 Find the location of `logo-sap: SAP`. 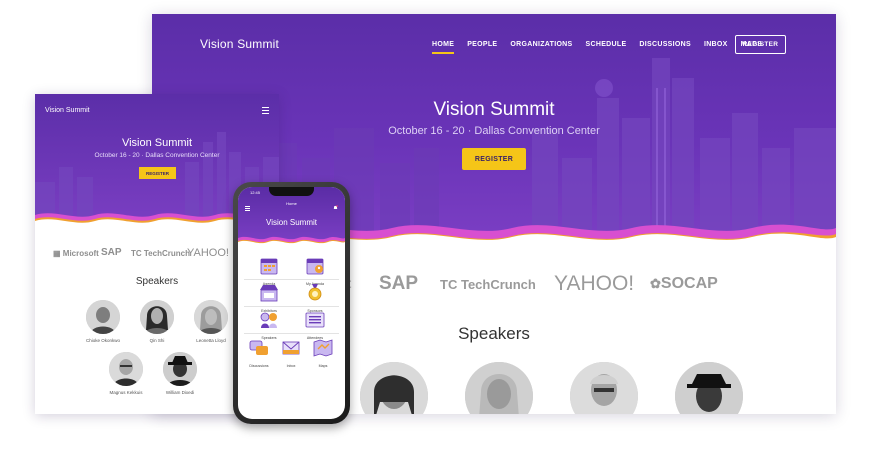

logo-sap: SAP is located at coordinates (399, 283).